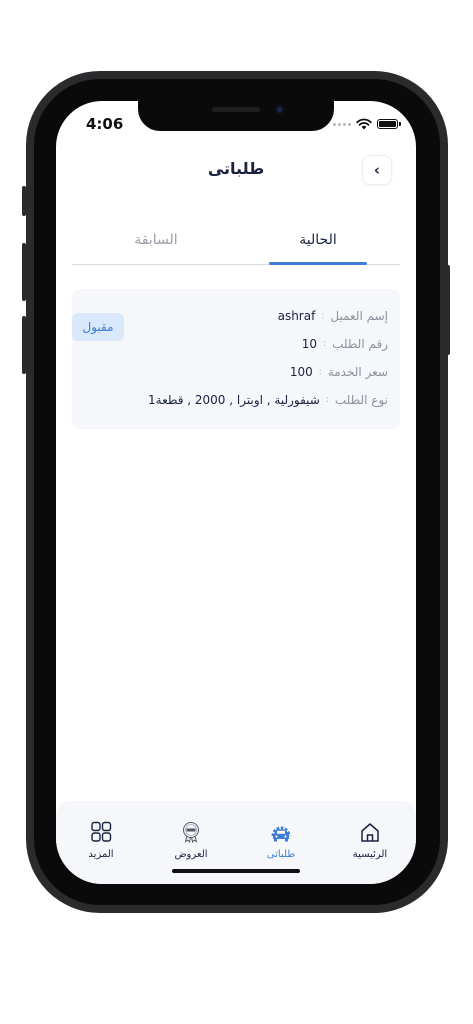  Describe the element at coordinates (24, 345) in the screenshot. I see `volume-down-button` at that location.